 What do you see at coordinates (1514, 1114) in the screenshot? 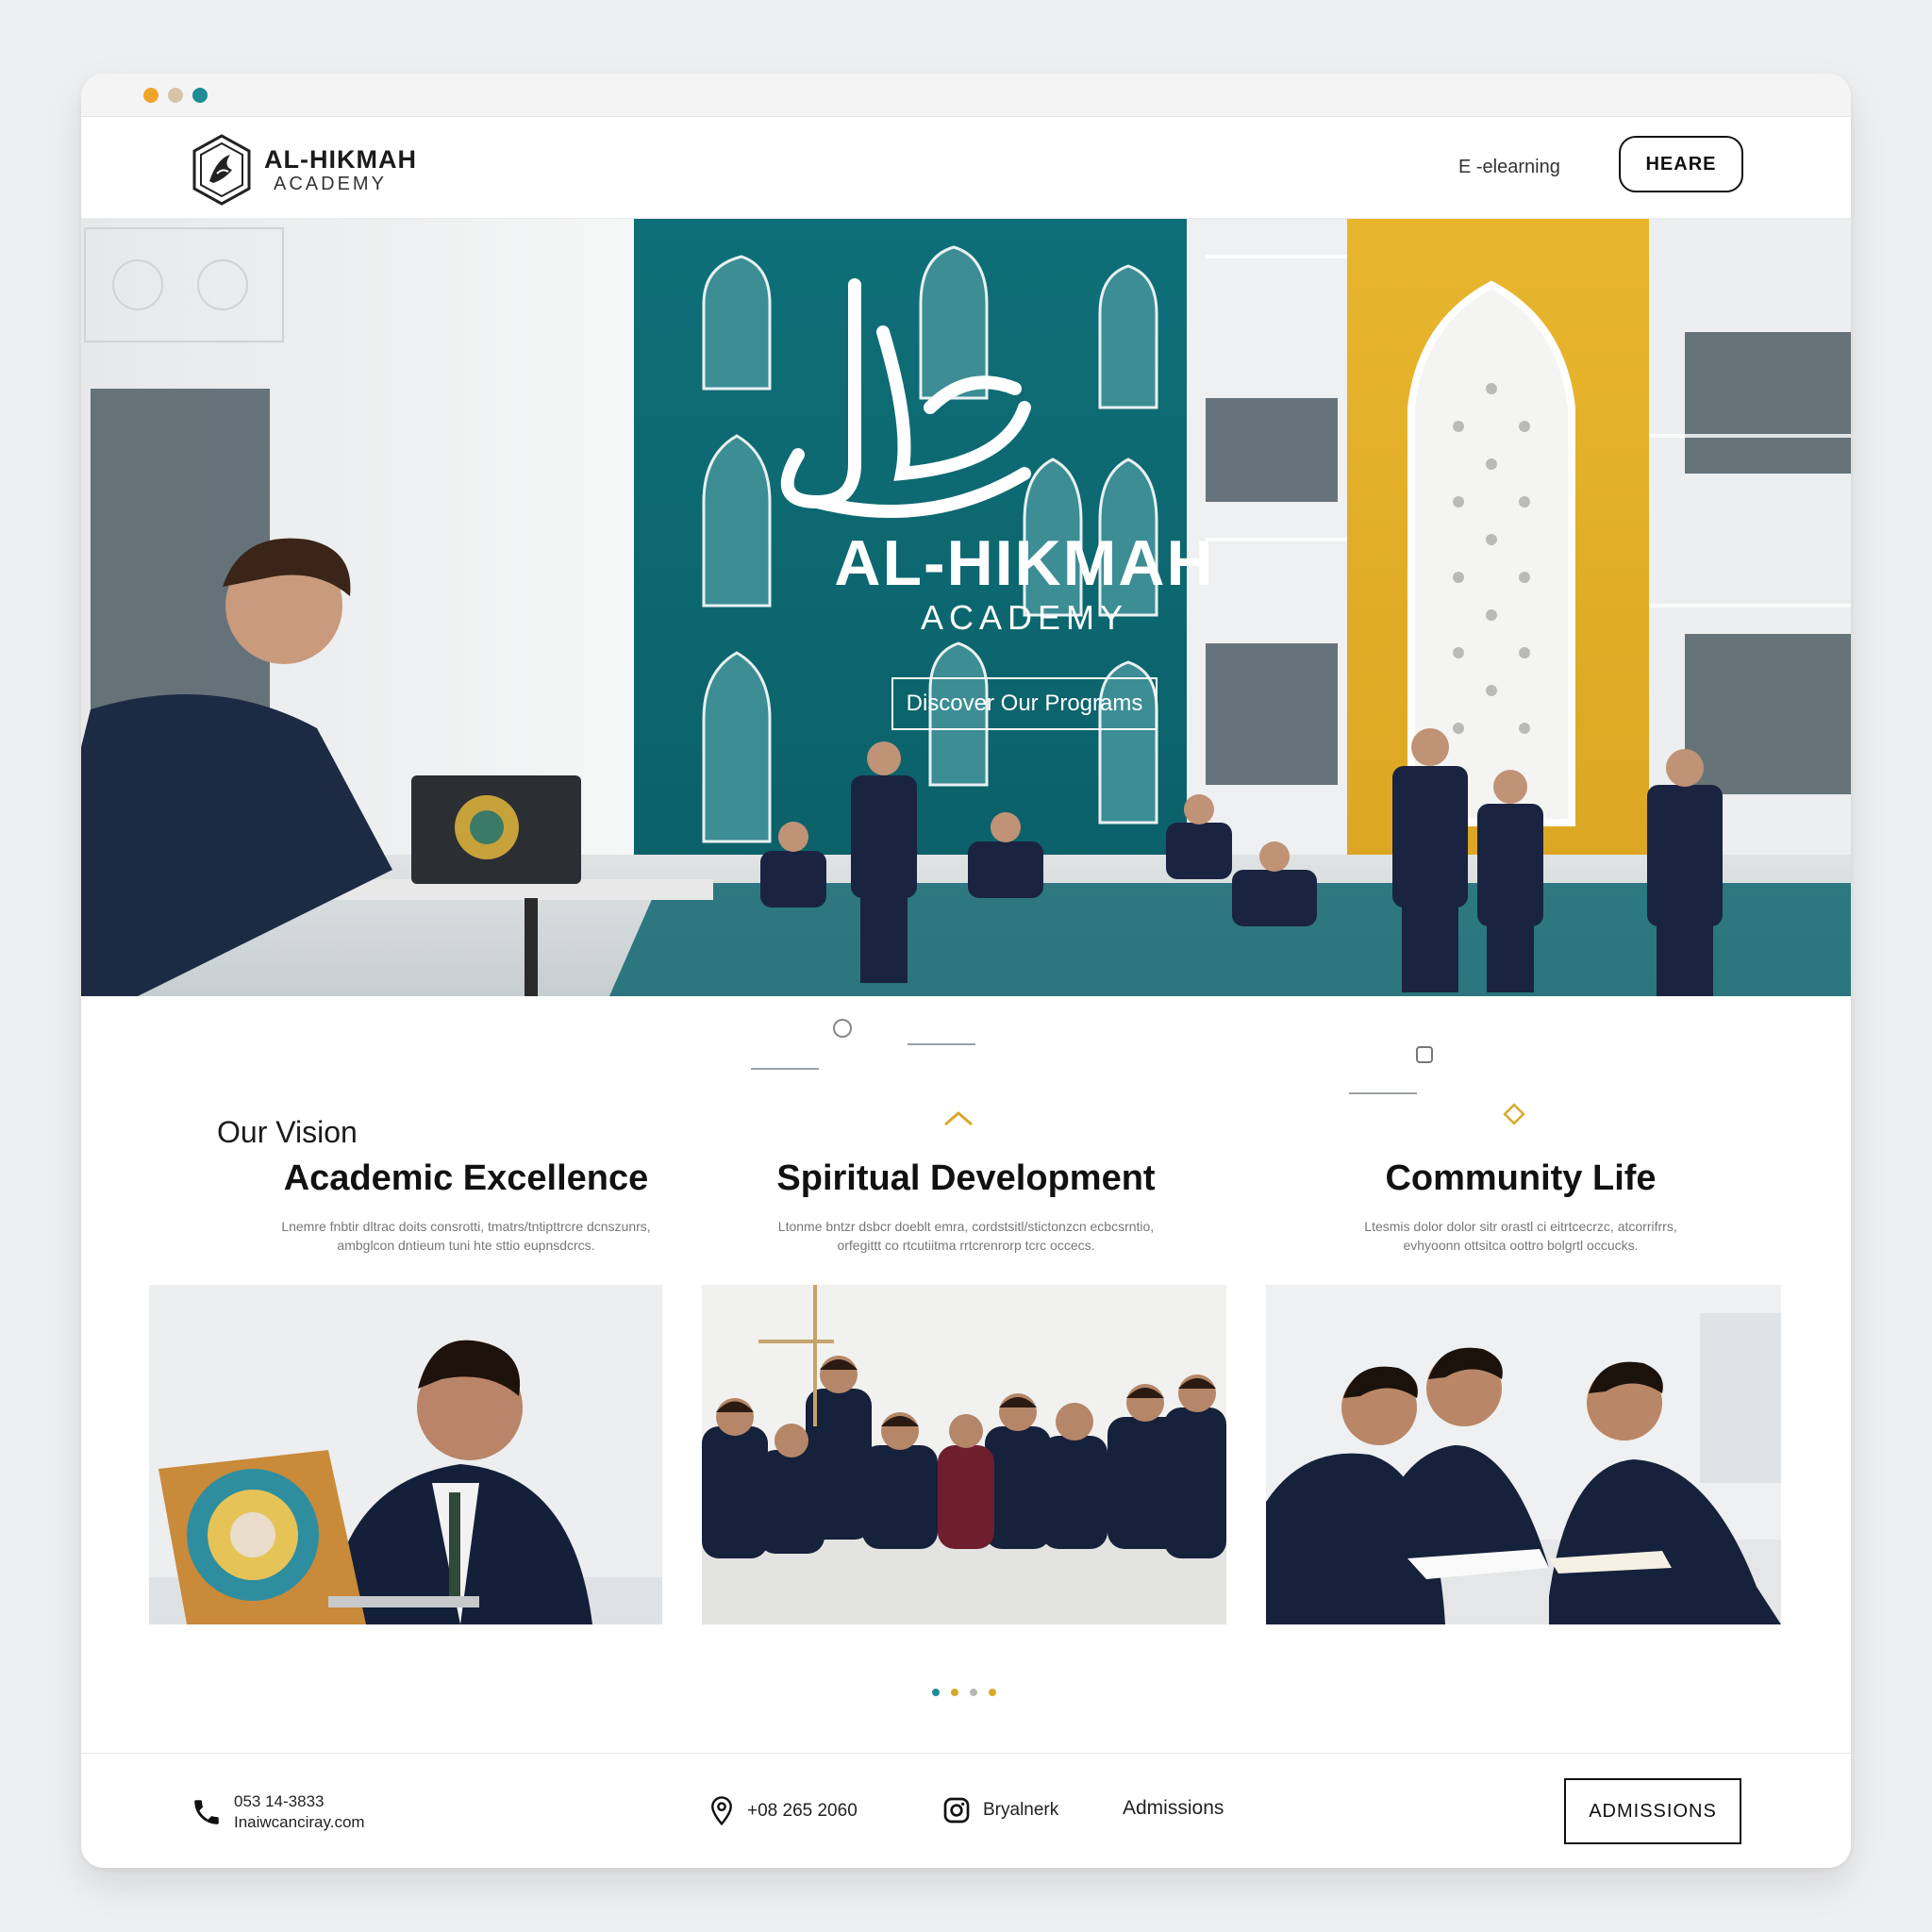
I see `diamond-icon` at bounding box center [1514, 1114].